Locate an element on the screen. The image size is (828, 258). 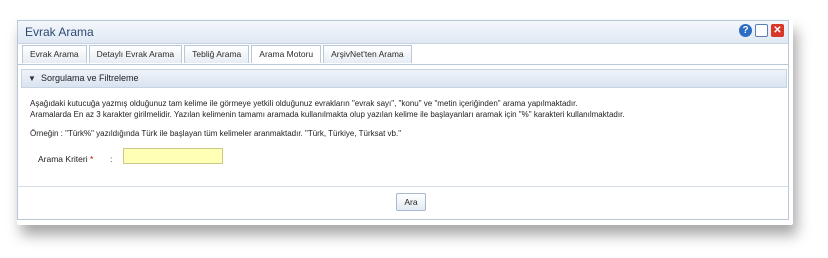
monitor-icon is located at coordinates (761, 30).